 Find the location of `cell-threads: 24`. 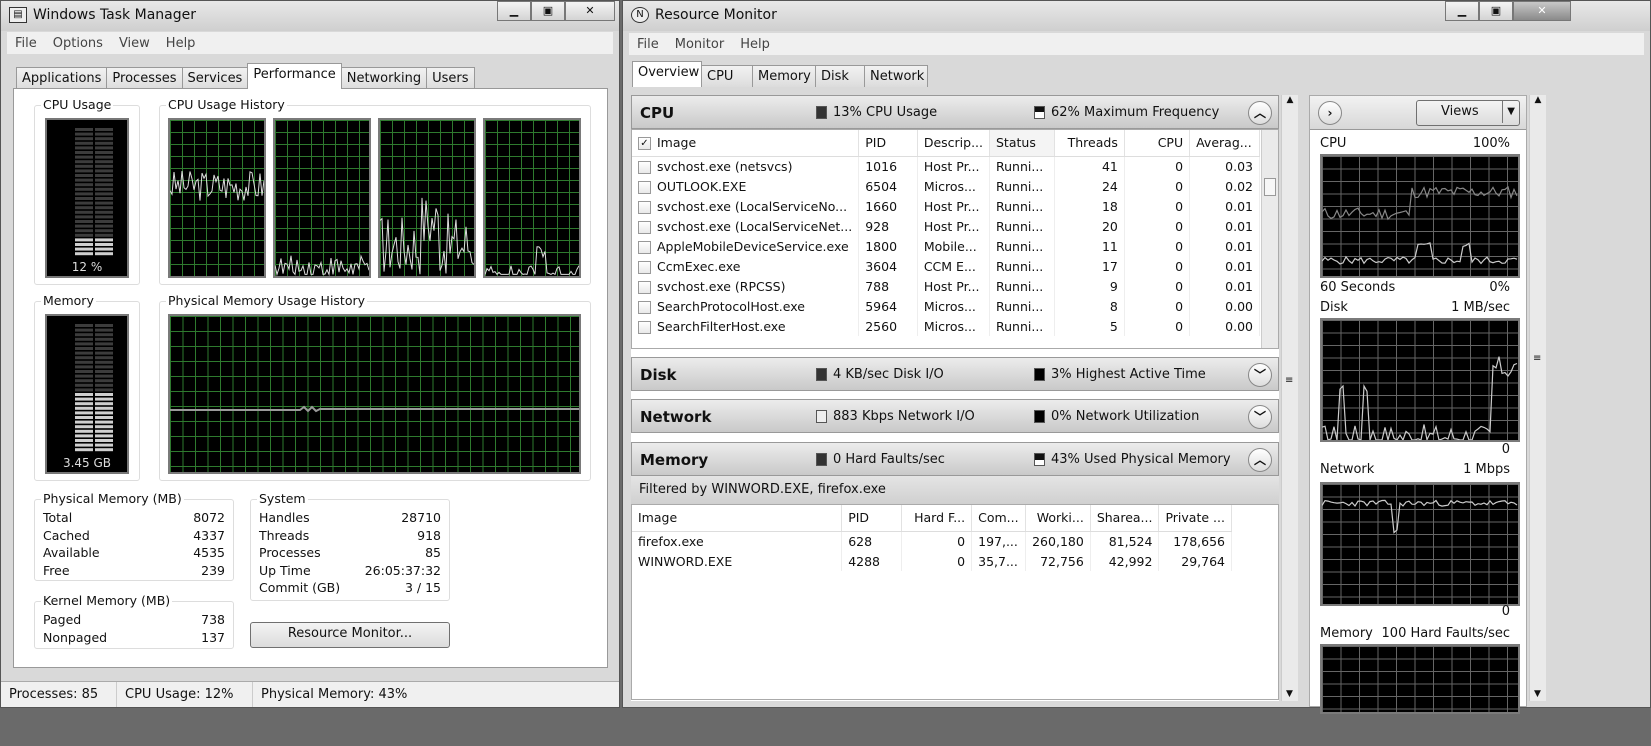

cell-threads: 24 is located at coordinates (1089, 186).